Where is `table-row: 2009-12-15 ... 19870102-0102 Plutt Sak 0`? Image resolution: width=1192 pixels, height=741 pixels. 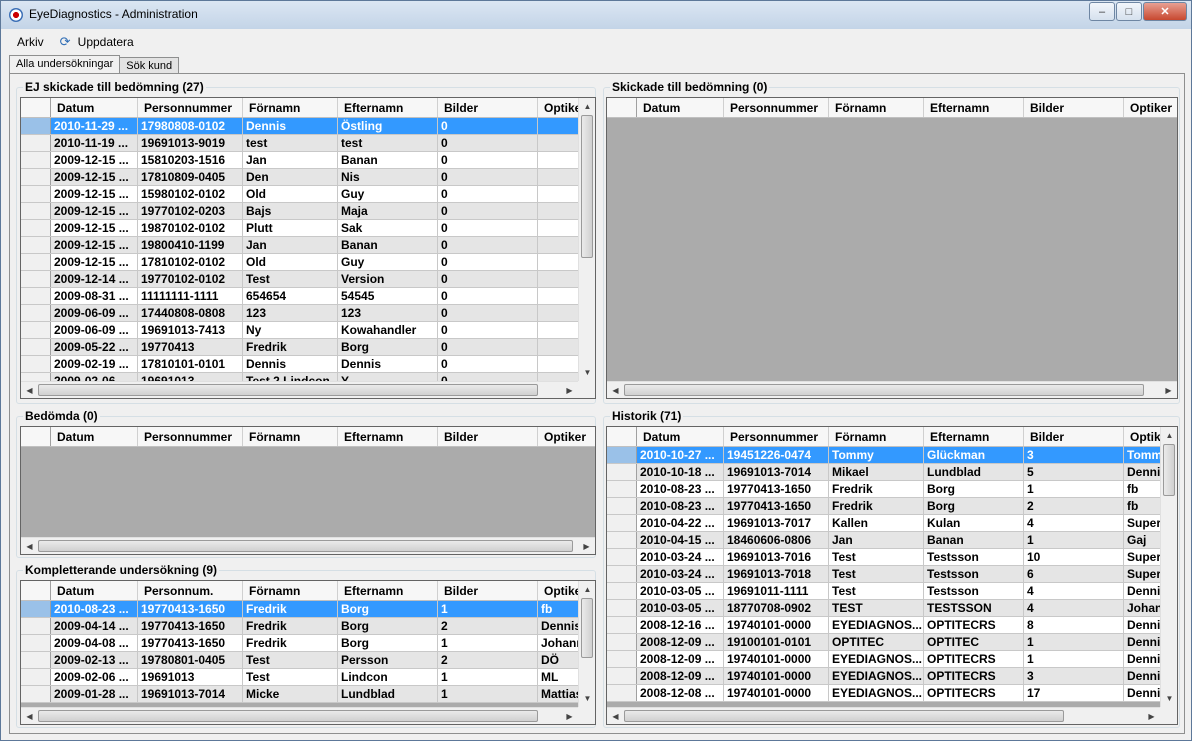
table-row: 2009-12-15 ... 19870102-0102 Plutt Sak 0 is located at coordinates (299, 228).